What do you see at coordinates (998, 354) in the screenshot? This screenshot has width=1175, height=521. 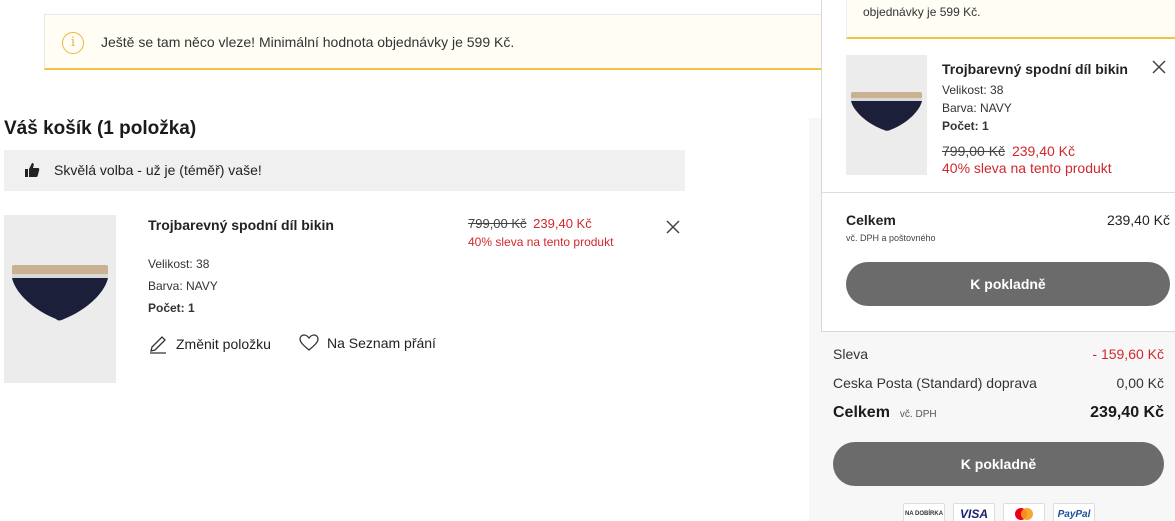 I see `summary-discount-row: Sleva - 159,60 Kč` at bounding box center [998, 354].